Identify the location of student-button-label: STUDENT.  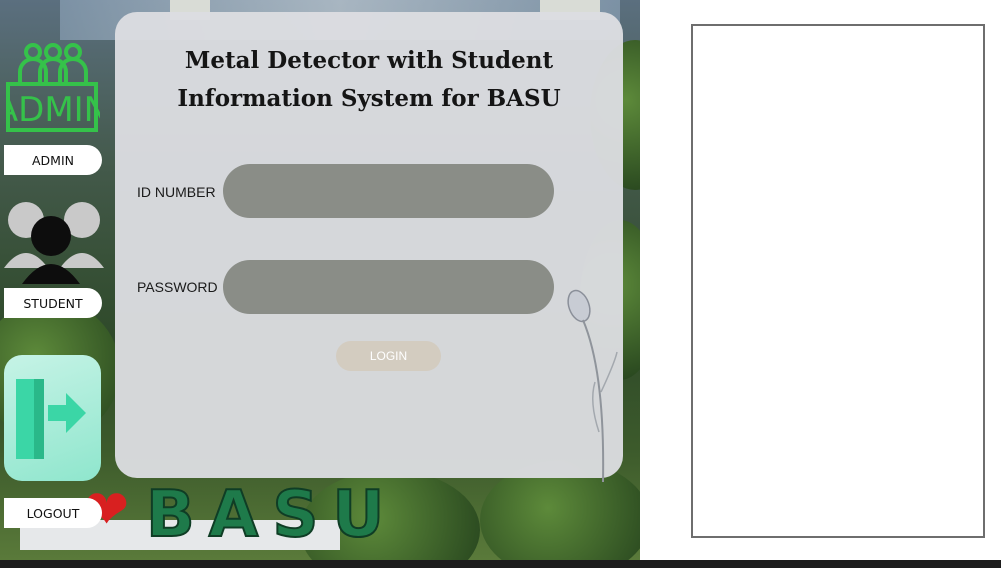
(53, 303).